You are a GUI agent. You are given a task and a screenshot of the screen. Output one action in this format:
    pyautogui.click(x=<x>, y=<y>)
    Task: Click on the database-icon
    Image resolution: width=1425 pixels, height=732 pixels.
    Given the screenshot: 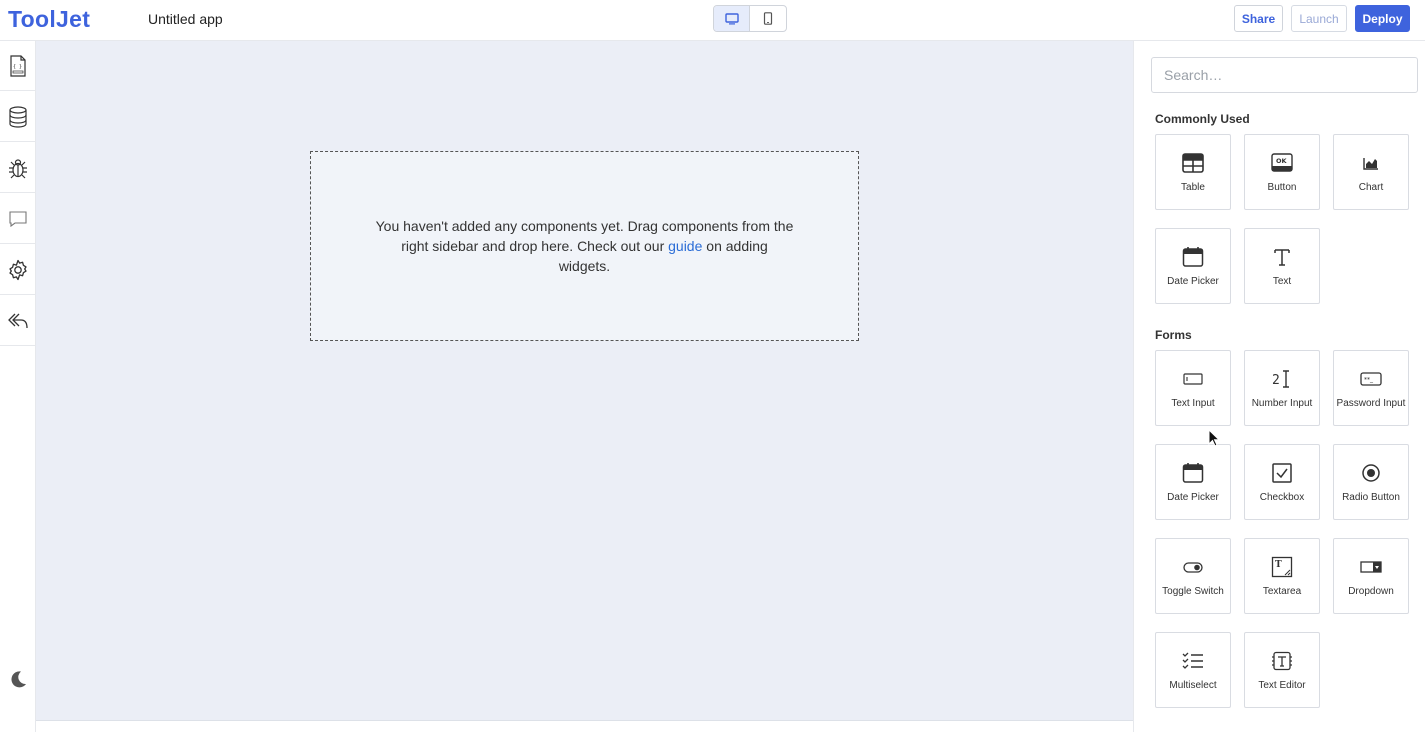 What is the action you would take?
    pyautogui.click(x=17, y=116)
    